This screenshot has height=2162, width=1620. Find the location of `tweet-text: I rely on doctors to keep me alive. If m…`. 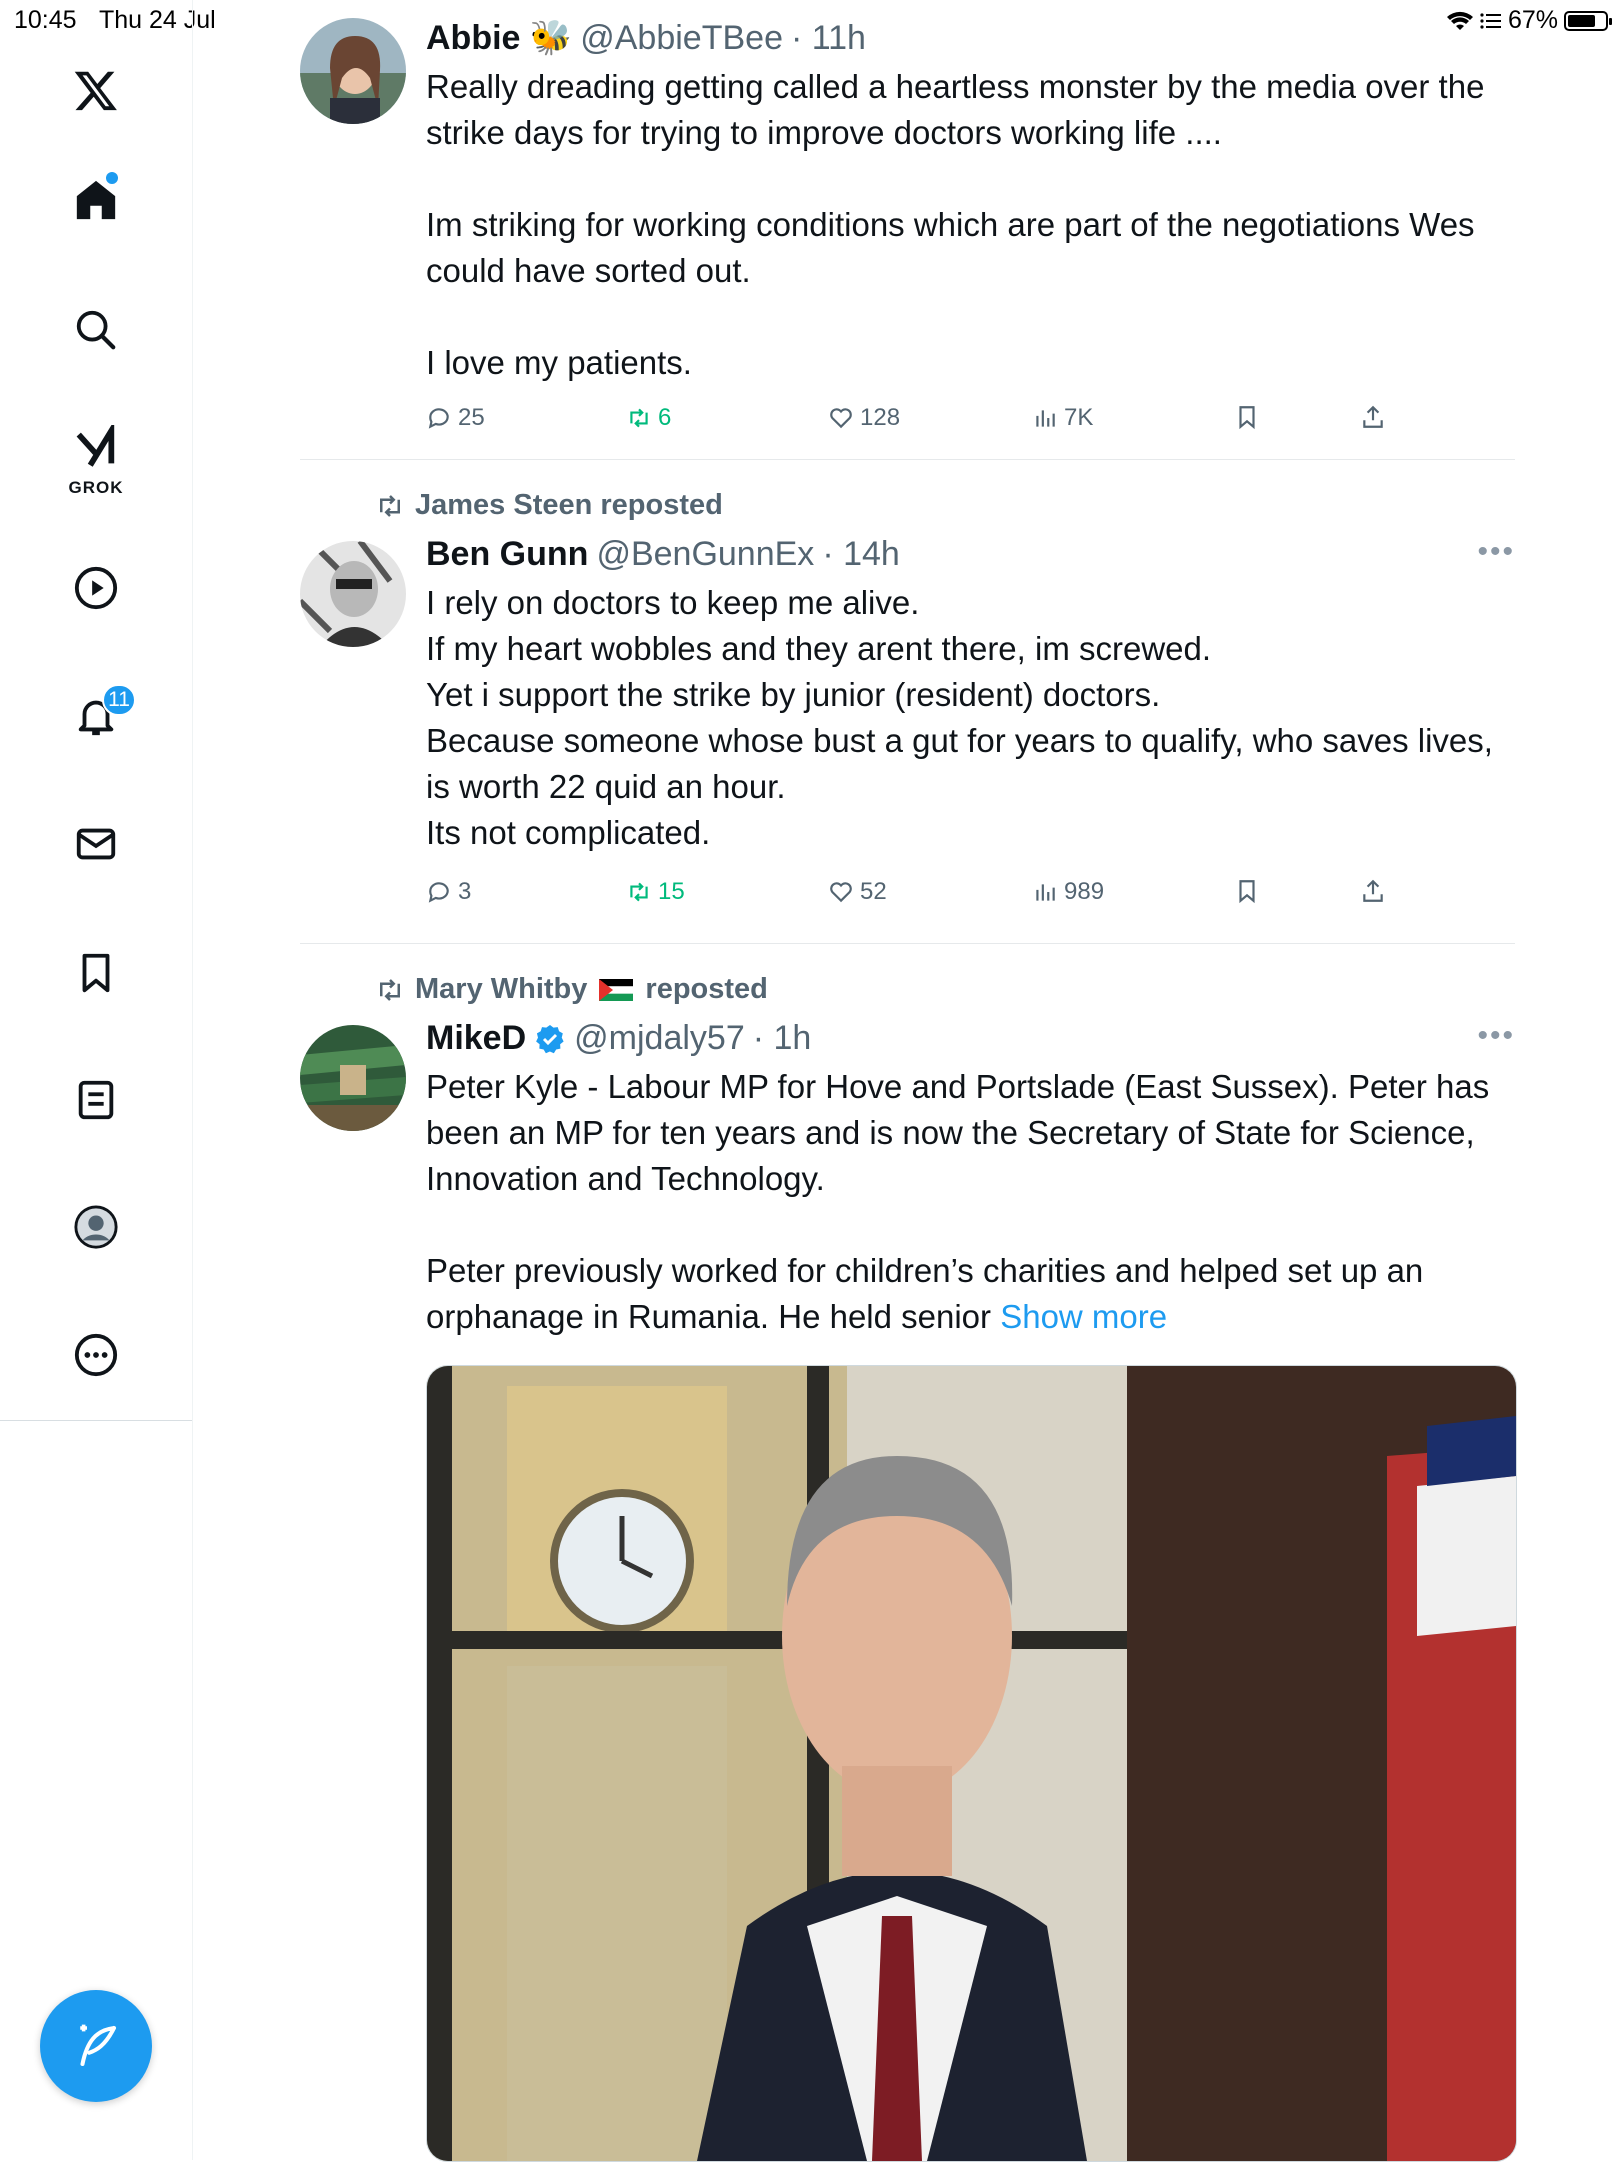

tweet-text: I rely on doctors to keep me alive. If m… is located at coordinates (959, 717).